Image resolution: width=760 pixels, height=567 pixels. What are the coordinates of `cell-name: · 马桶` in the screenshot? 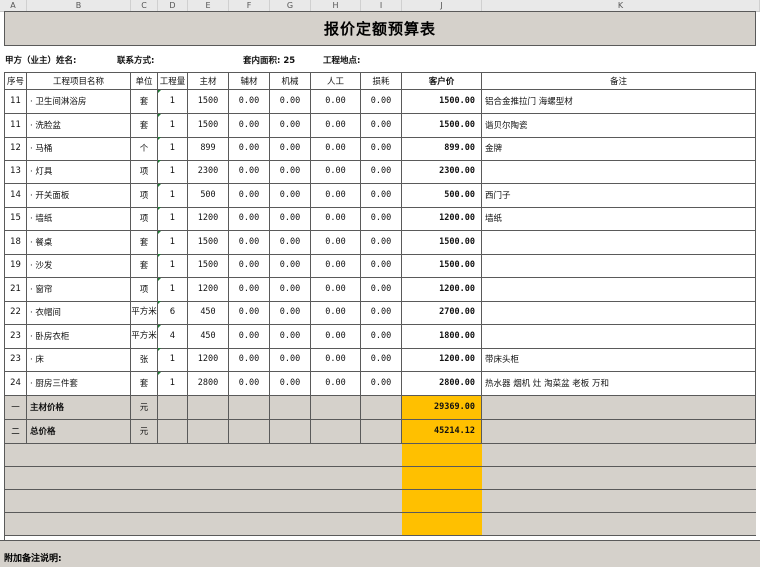 It's located at (79, 149).